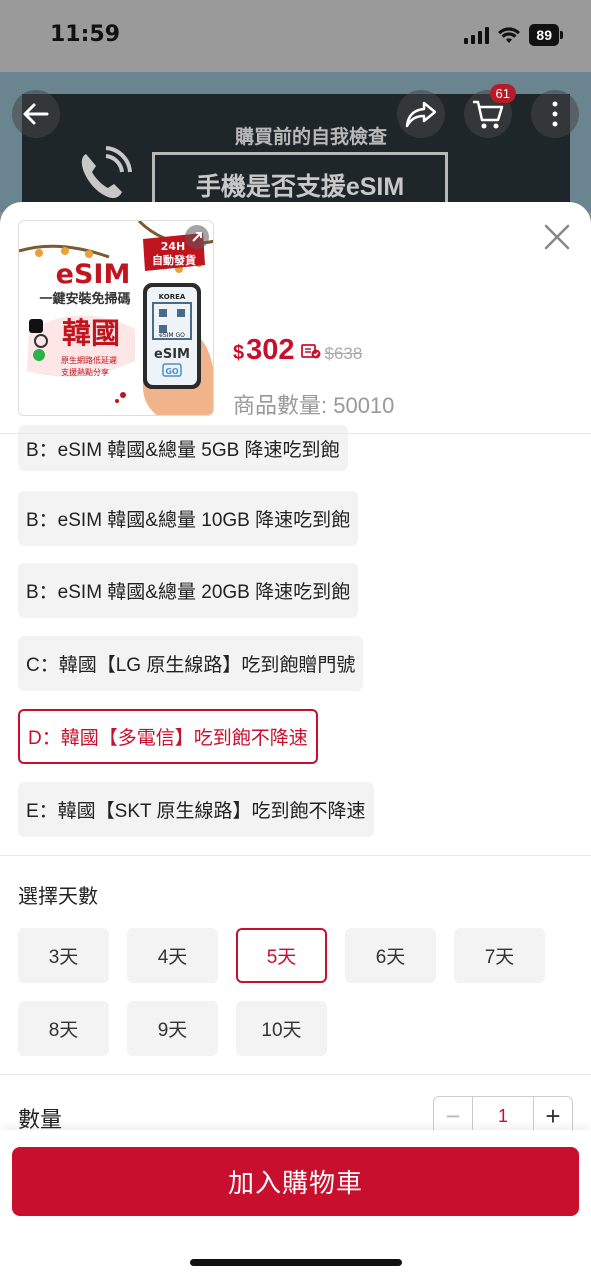 The height and width of the screenshot is (1280, 591). I want to click on back-arrow-icon, so click(36, 114).